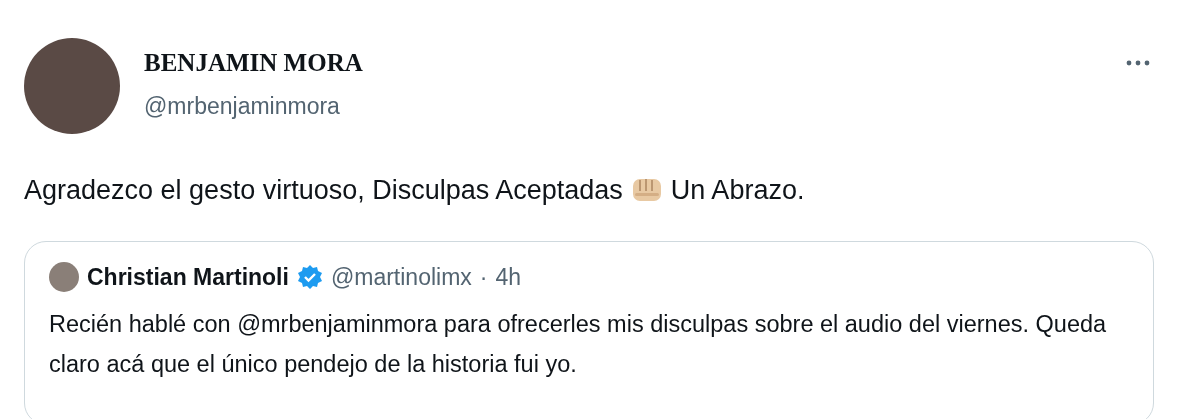 This screenshot has width=1178, height=419. I want to click on author-handle: @mrbenjaminmora, so click(635, 106).